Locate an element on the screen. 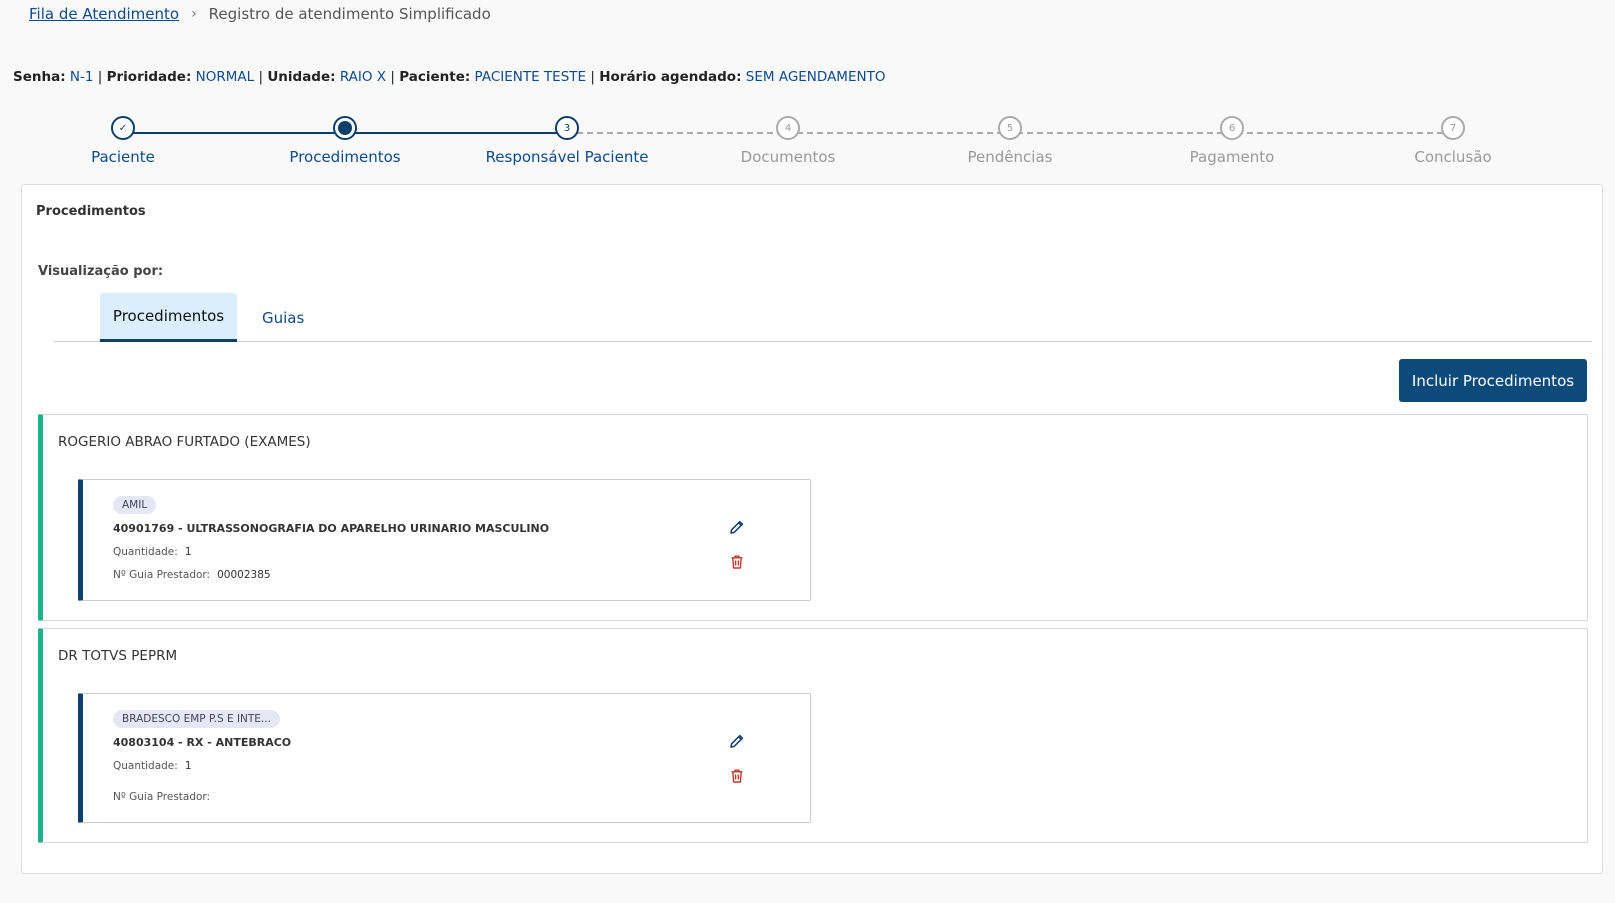  insurer-badge: AMIL is located at coordinates (135, 505).